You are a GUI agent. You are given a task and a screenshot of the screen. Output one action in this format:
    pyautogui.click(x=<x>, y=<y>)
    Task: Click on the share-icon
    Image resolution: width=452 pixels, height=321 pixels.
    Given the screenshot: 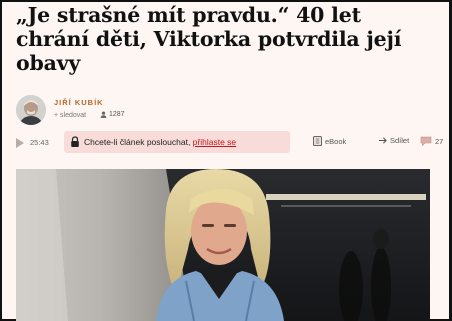 What is the action you would take?
    pyautogui.click(x=382, y=140)
    